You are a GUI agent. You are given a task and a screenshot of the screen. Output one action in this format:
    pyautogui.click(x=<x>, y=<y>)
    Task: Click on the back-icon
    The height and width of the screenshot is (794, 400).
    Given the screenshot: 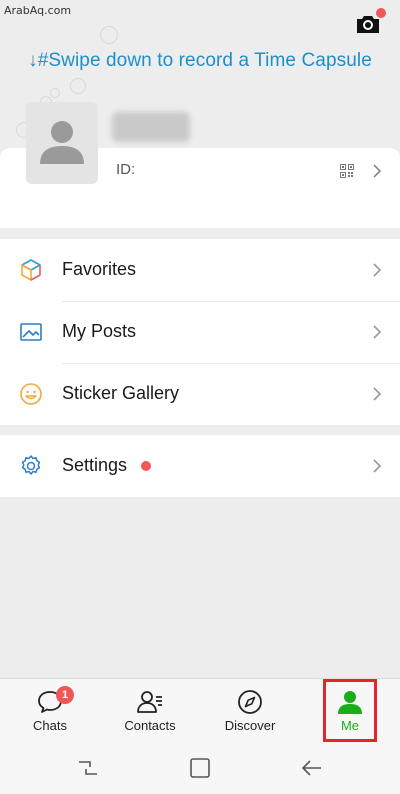 What is the action you would take?
    pyautogui.click(x=312, y=768)
    